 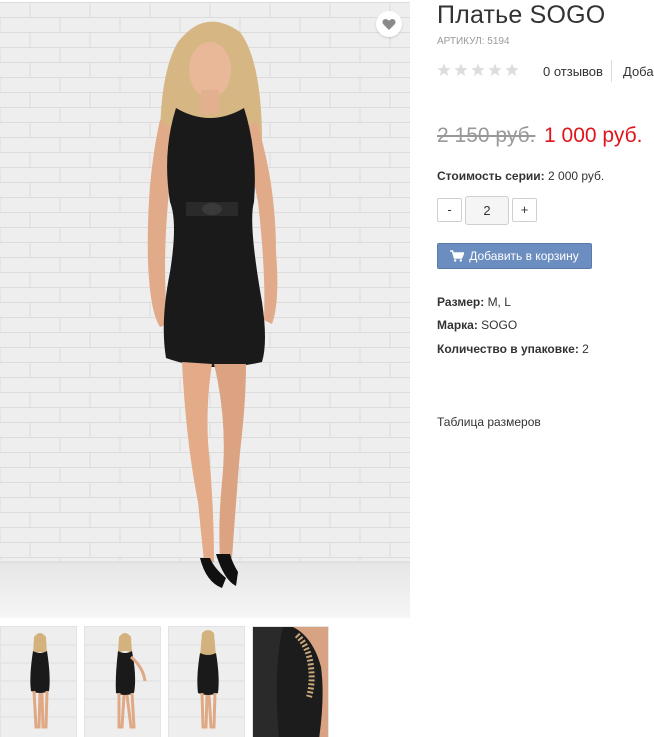 I want to click on attribute-brand: Марка: SOGO, so click(x=477, y=325).